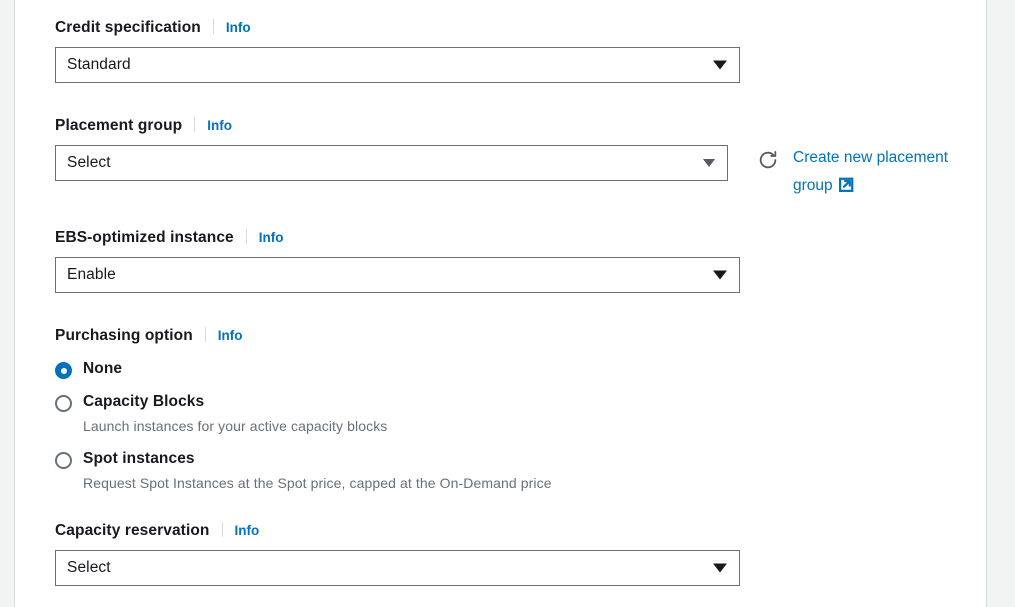 This screenshot has height=607, width=1015. Describe the element at coordinates (404, 125) in the screenshot. I see `placement-group-label-row: Placement group Info` at that location.